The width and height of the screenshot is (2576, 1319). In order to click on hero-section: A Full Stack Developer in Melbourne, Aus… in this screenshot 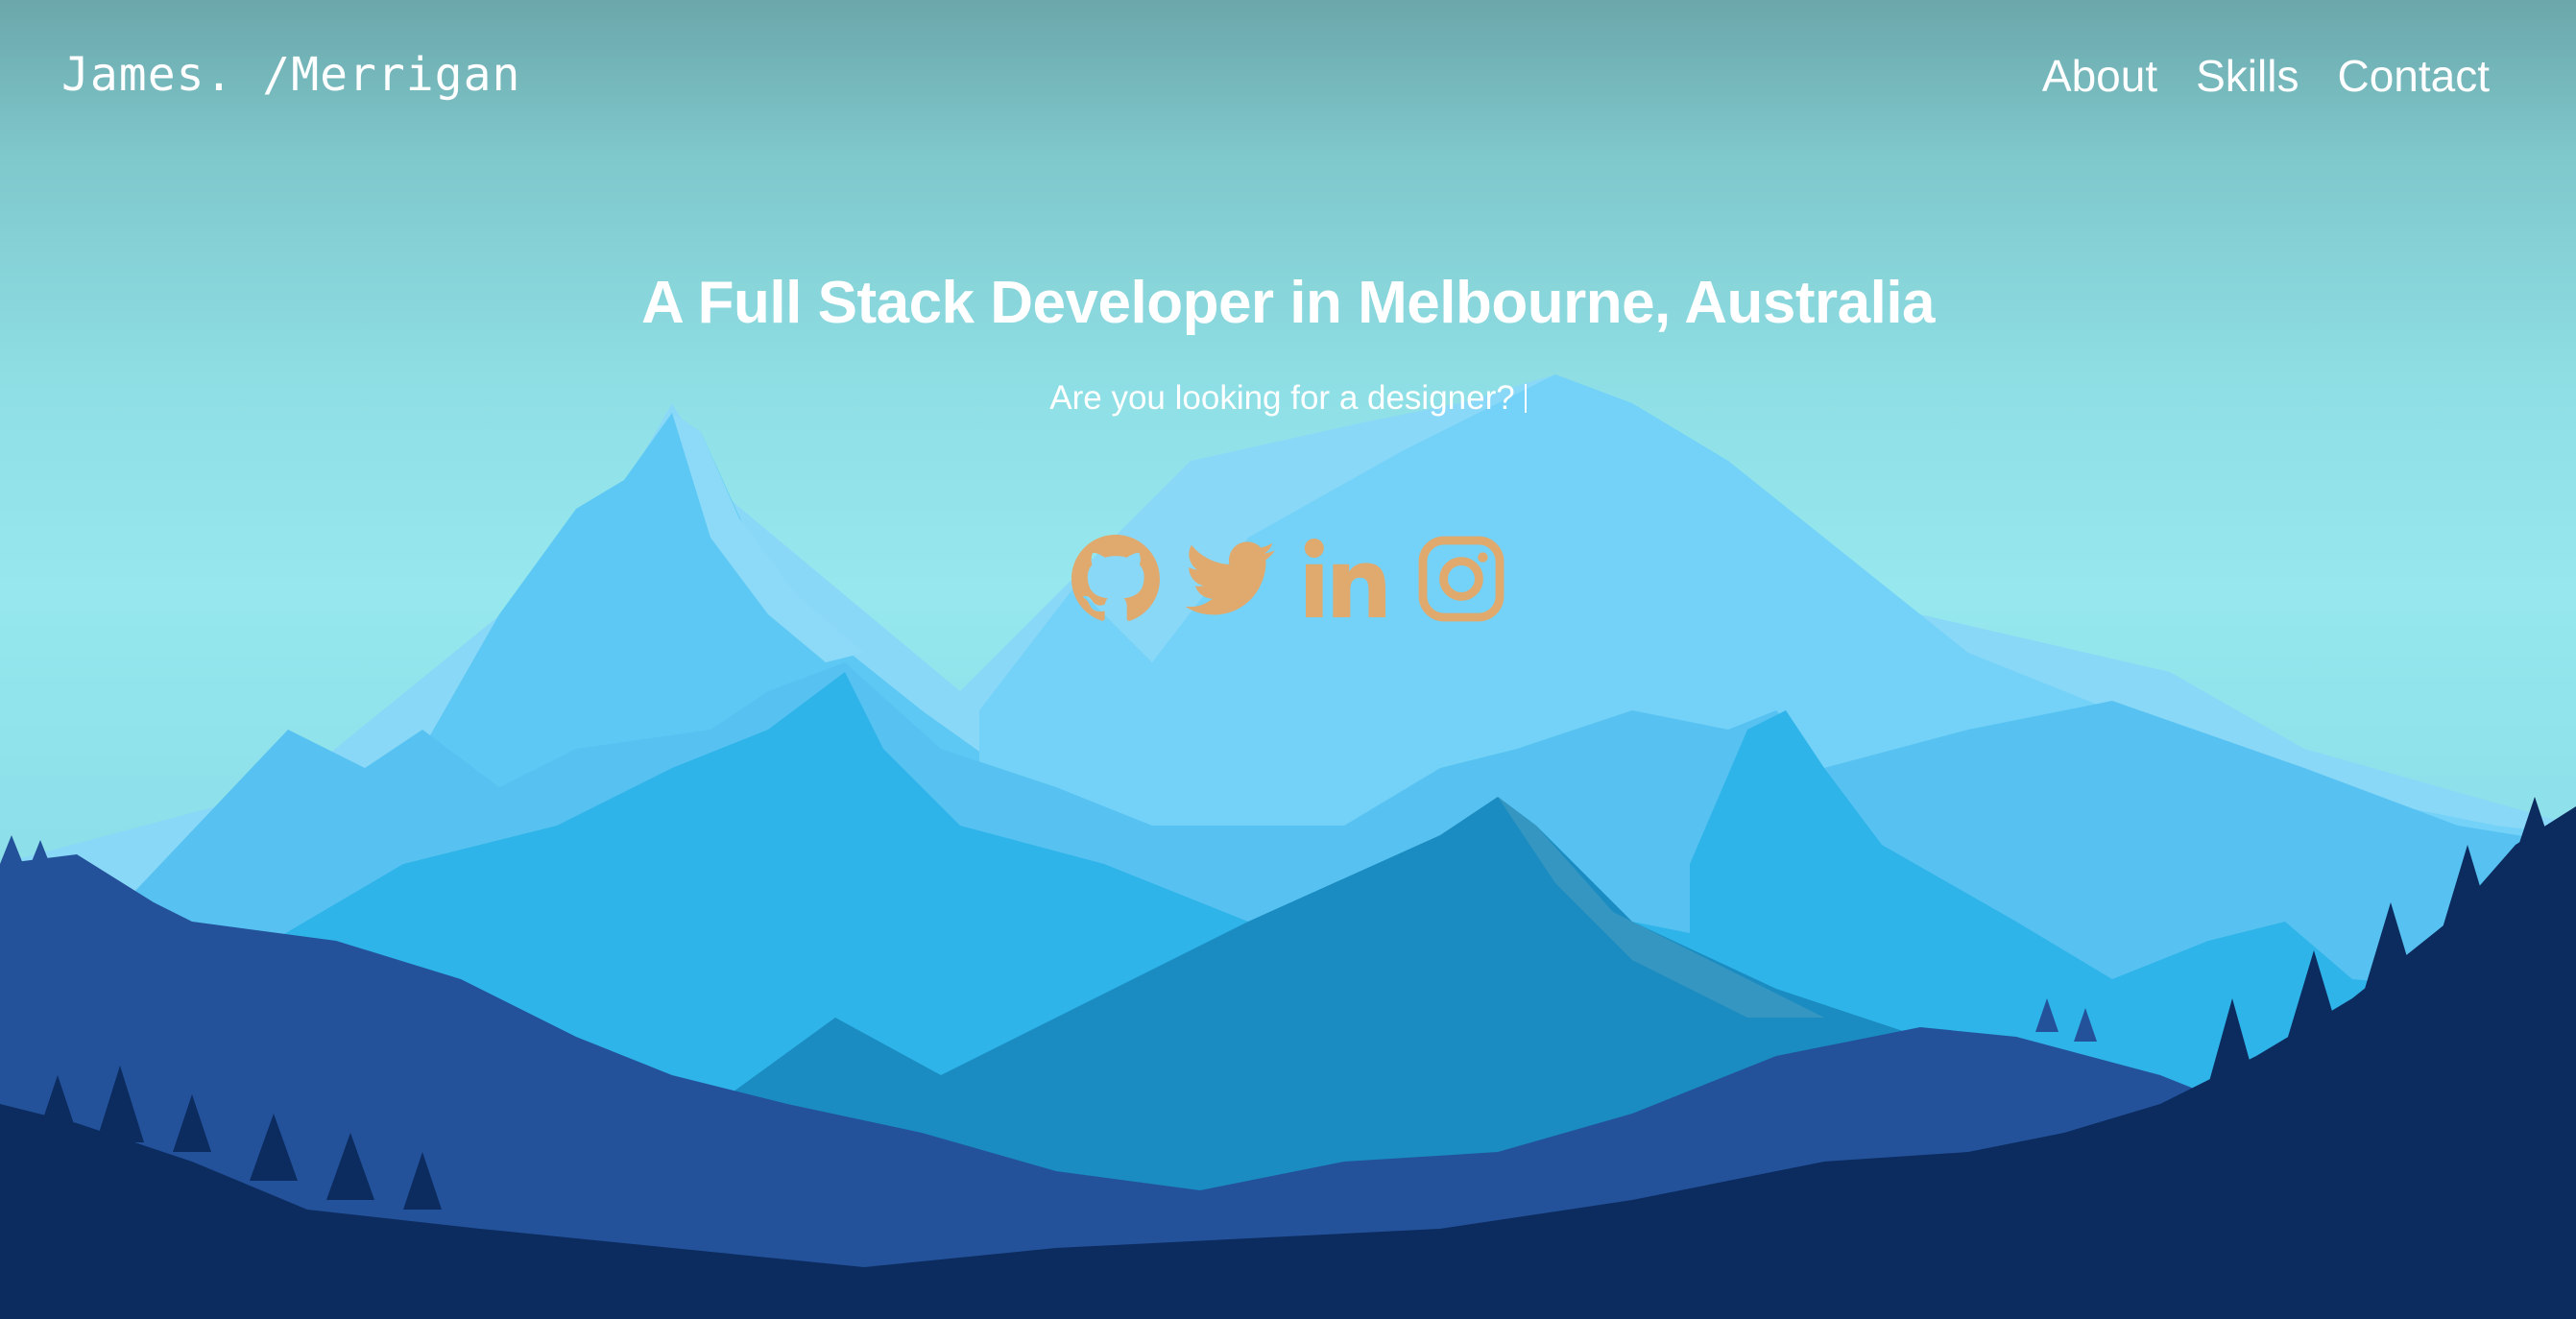, I will do `click(1288, 343)`.